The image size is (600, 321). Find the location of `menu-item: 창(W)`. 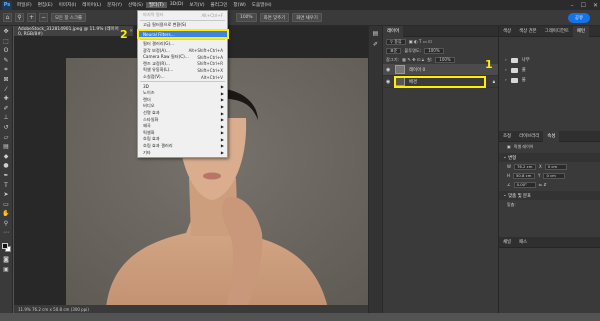

menu-item: 창(W) is located at coordinates (239, 5).